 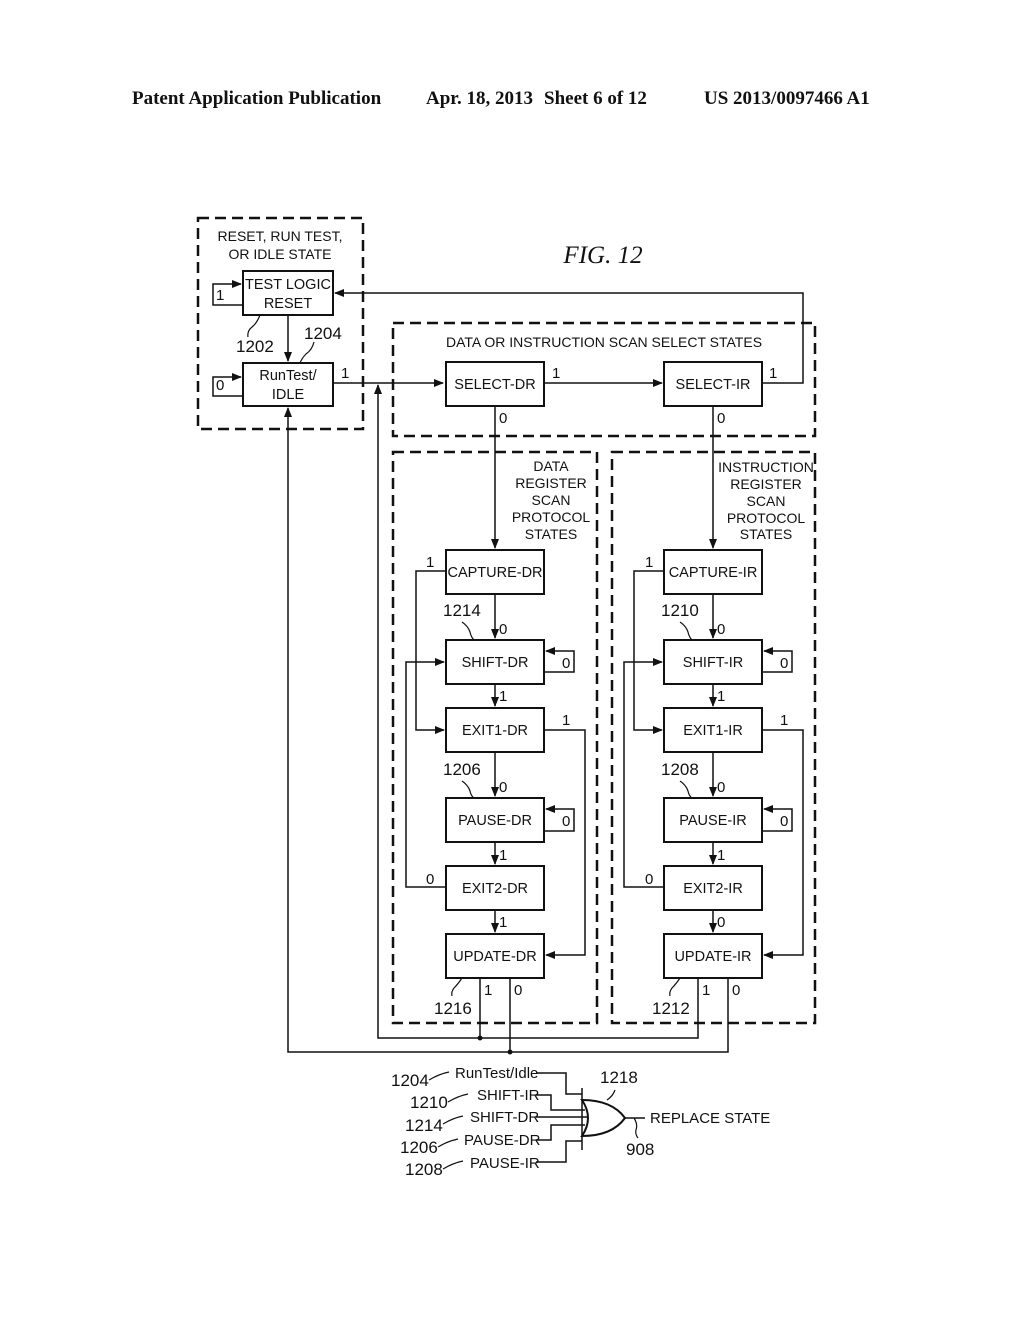 What do you see at coordinates (766, 534) in the screenshot?
I see `ir-label-line: STATES` at bounding box center [766, 534].